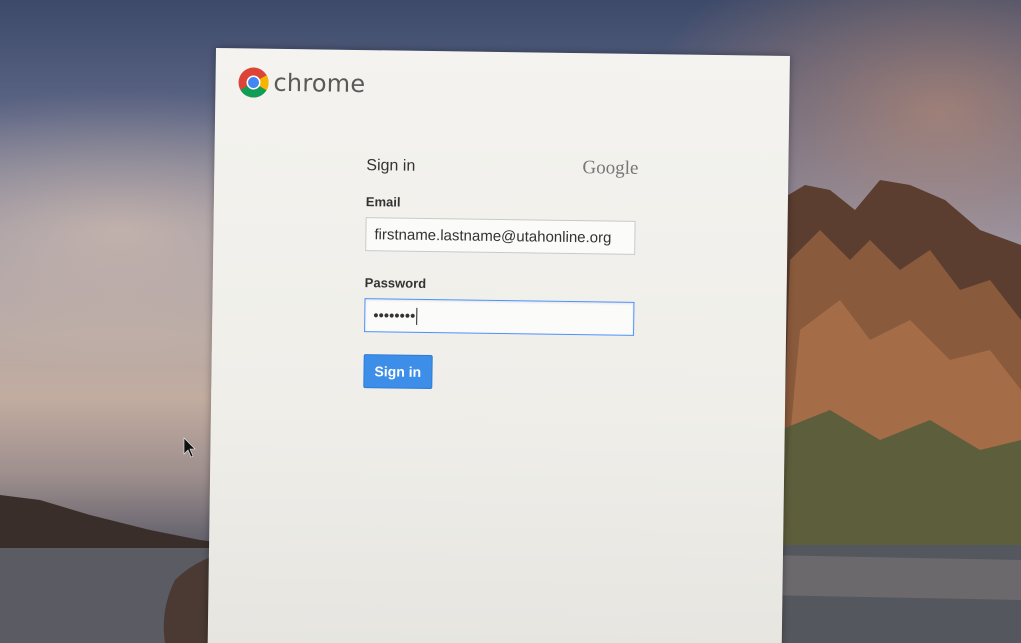  I want to click on chrome-wordmark: chrome, so click(319, 83).